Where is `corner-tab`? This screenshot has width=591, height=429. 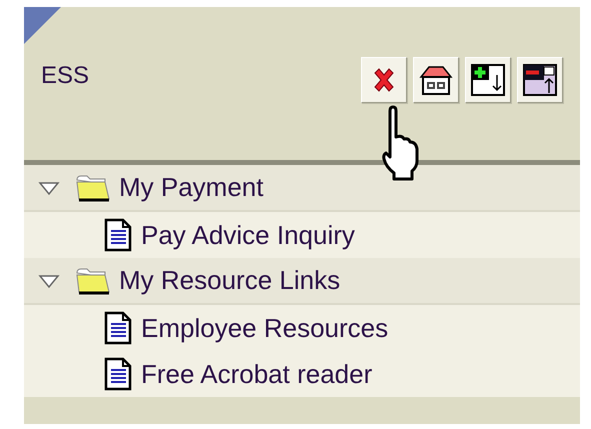 corner-tab is located at coordinates (42, 25).